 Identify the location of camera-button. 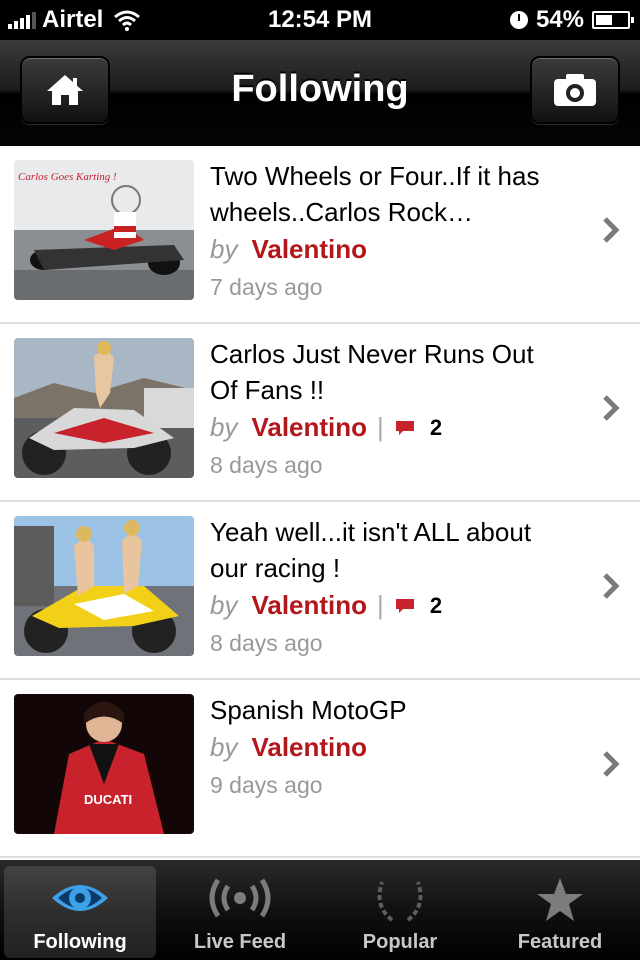
(575, 90).